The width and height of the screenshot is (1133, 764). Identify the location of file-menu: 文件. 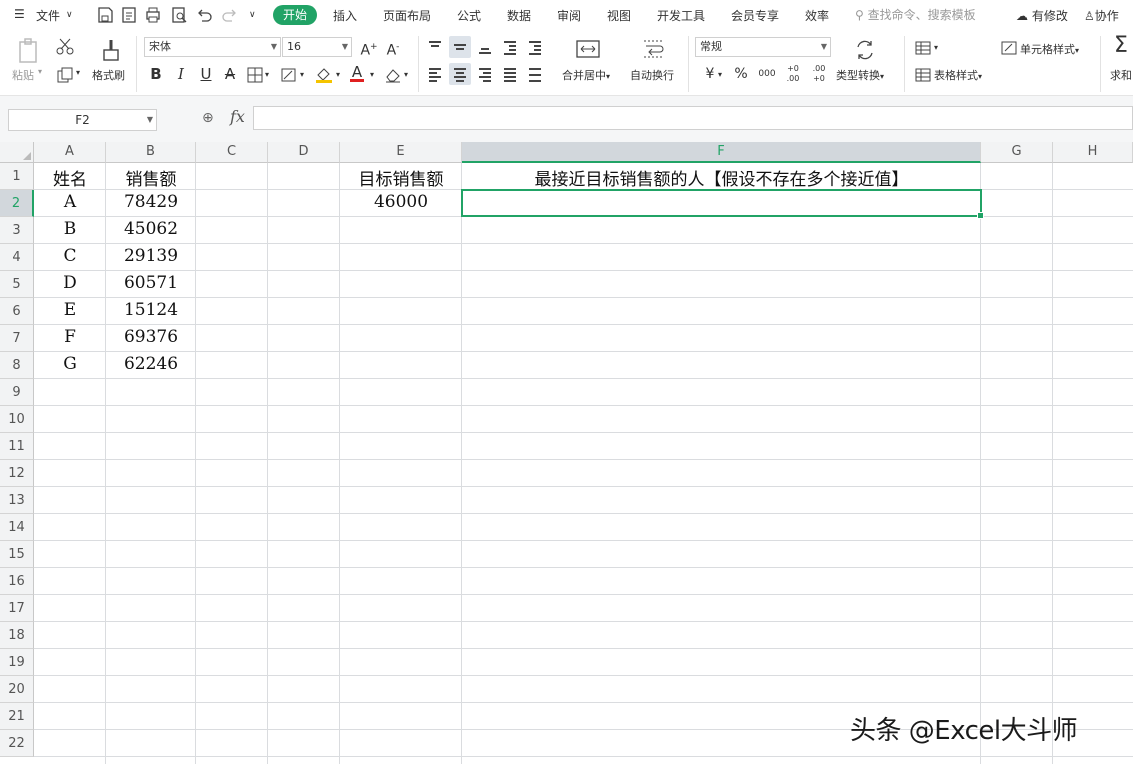
(48, 15).